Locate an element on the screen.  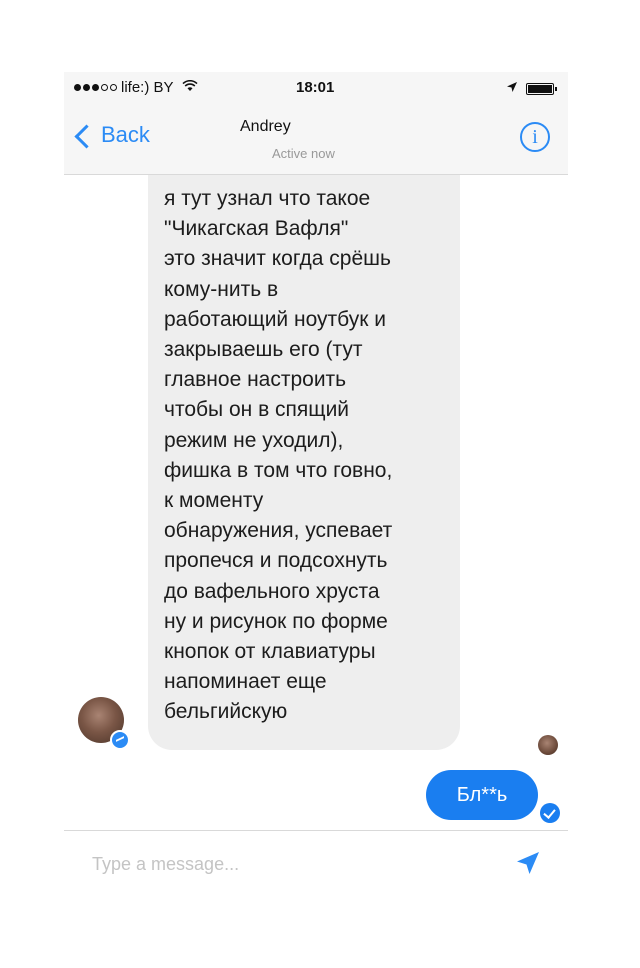
delivered-check-icon is located at coordinates (550, 813).